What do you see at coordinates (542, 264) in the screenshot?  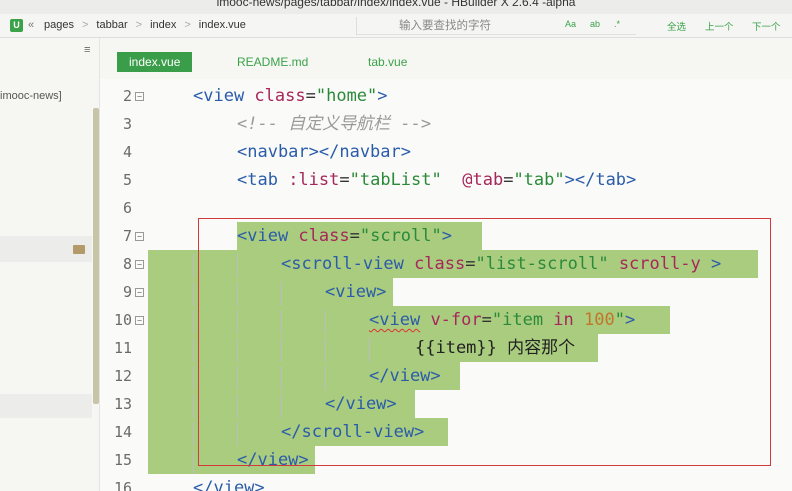 I see `code-token: "list-scroll"` at bounding box center [542, 264].